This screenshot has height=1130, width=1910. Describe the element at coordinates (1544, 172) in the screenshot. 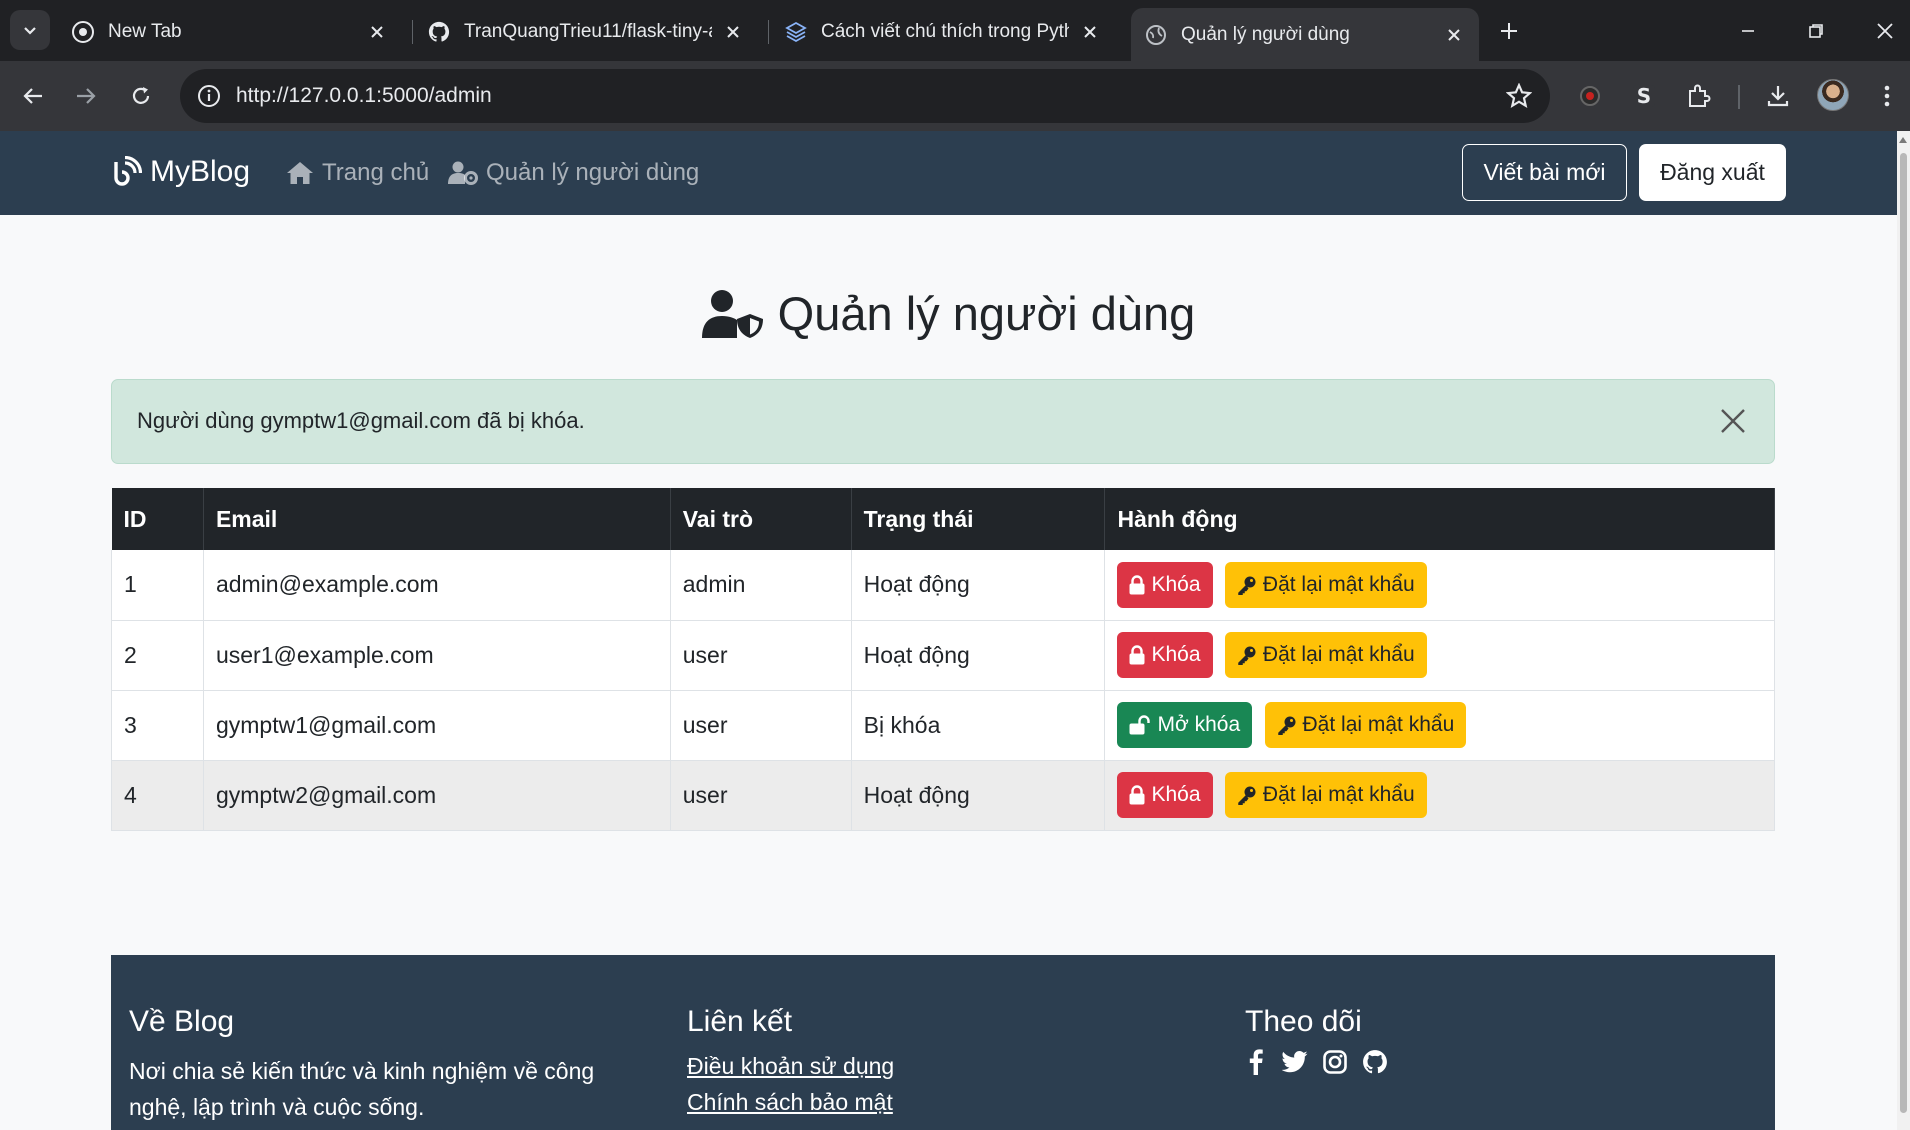

I see `new-post-button: Viết bài mới` at that location.